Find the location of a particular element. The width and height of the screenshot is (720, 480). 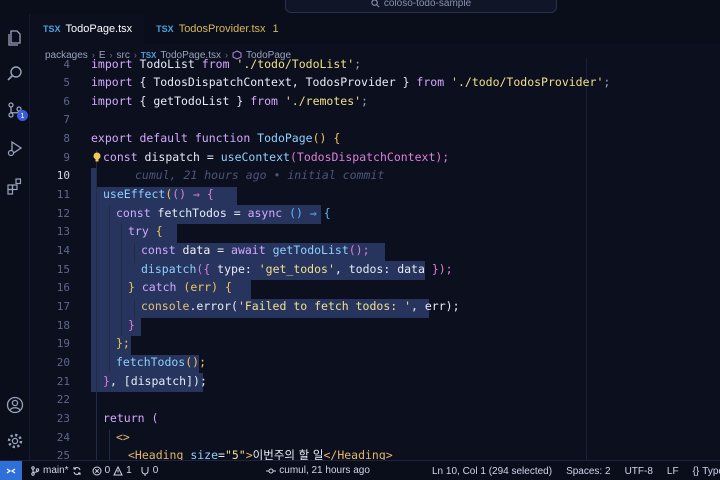

git-blame-annotation: cumul, 21 hours ago • initial commit is located at coordinates (260, 175).